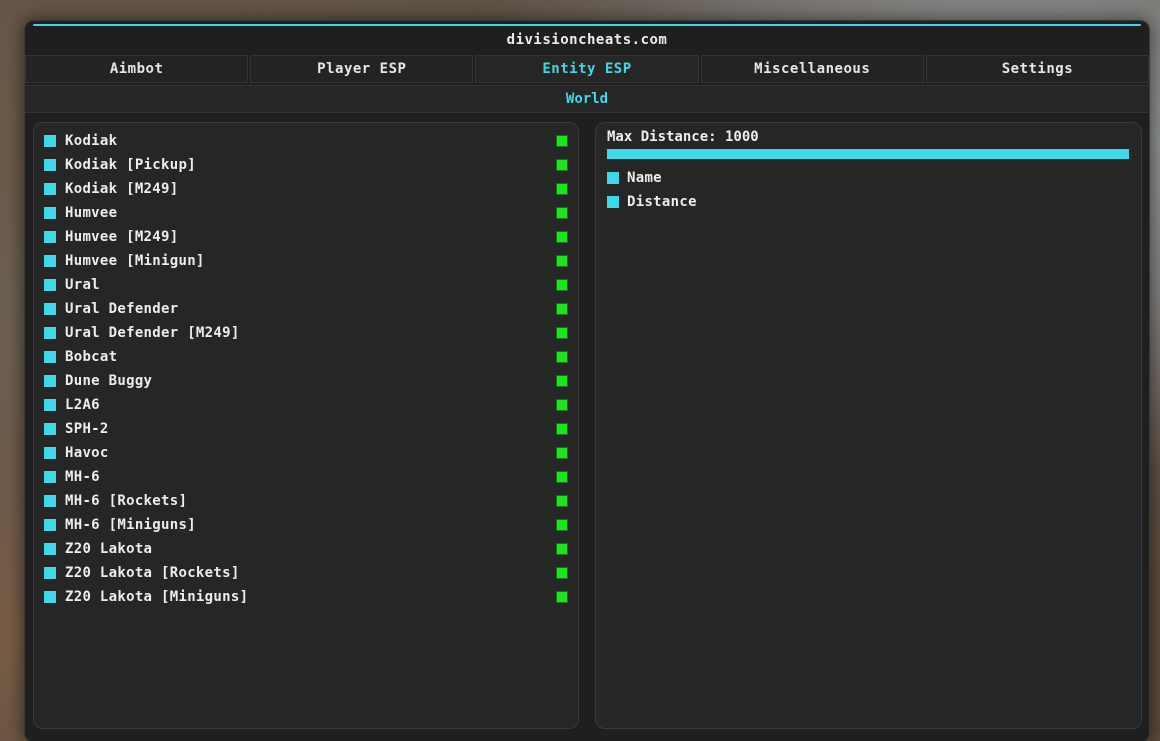  I want to click on name-checkbox, so click(613, 178).